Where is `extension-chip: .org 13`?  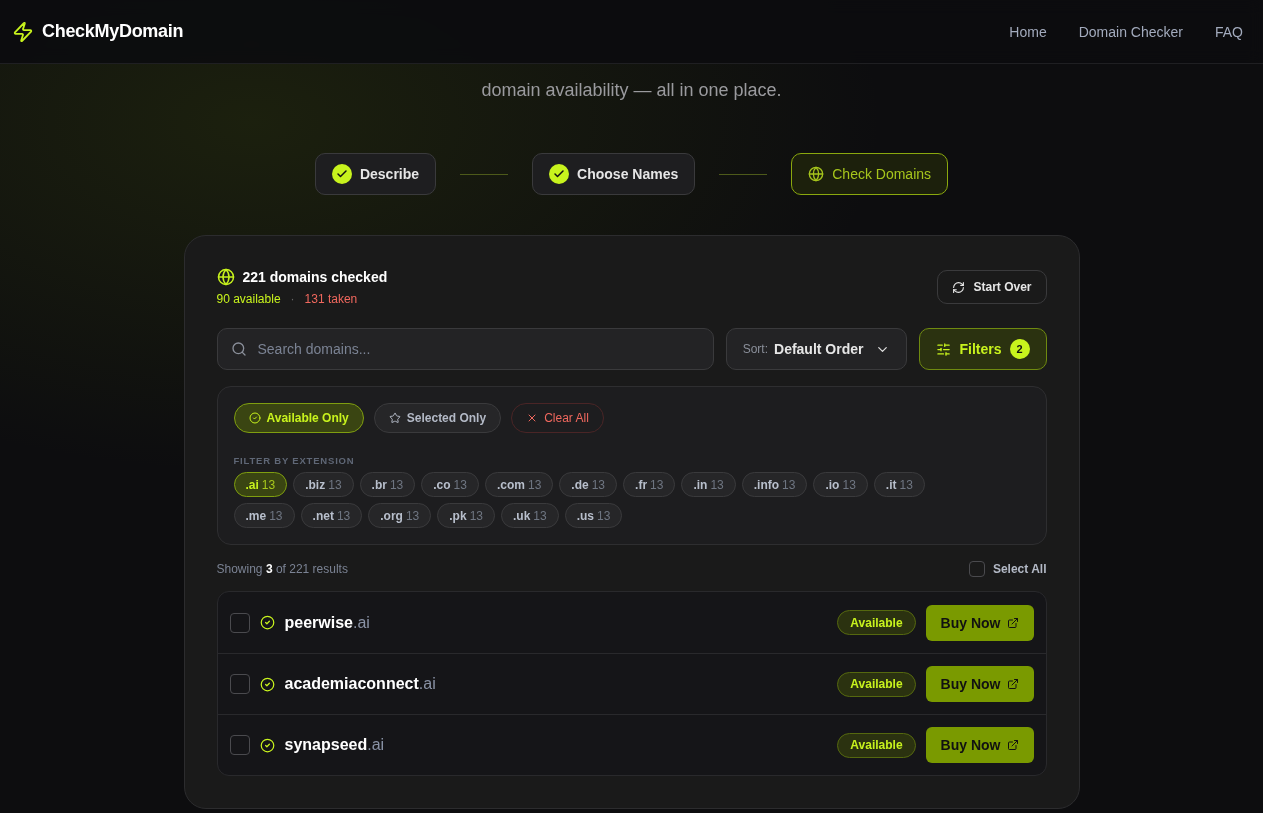 extension-chip: .org 13 is located at coordinates (400, 515).